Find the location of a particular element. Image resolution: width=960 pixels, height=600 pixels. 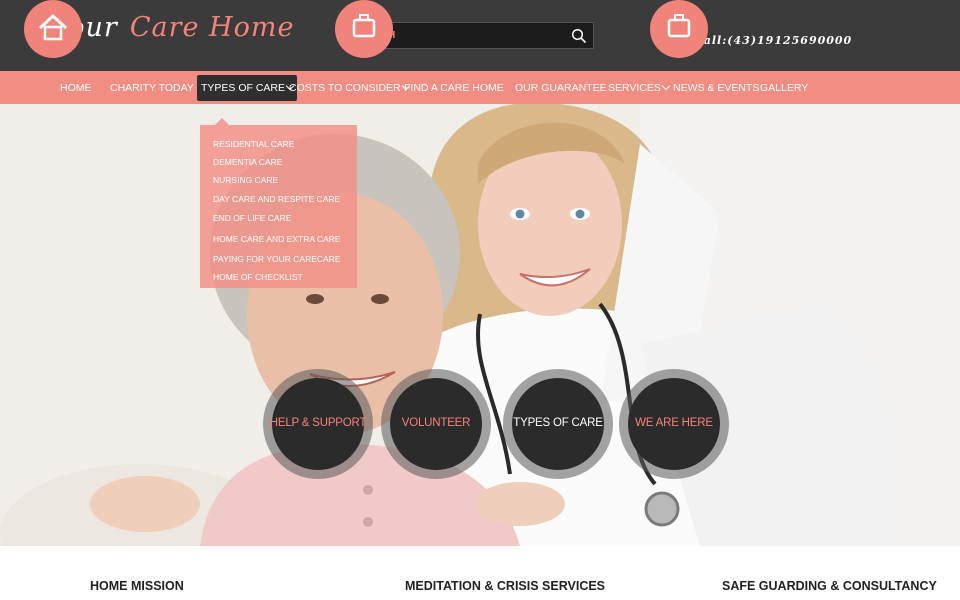

house-icon is located at coordinates (53, 29).